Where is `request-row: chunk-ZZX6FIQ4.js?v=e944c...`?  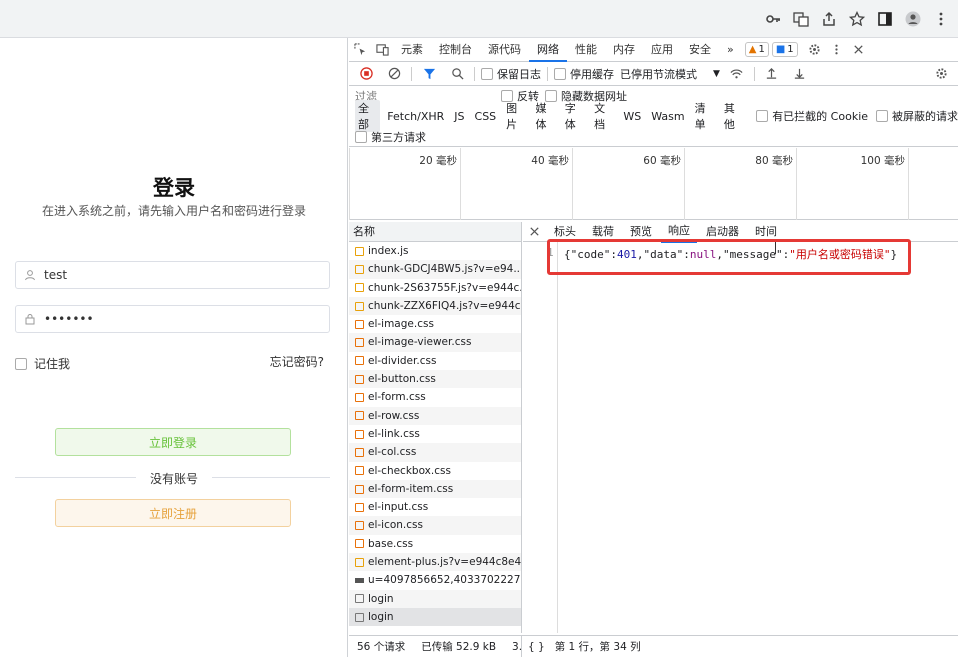
request-row: chunk-ZZX6FIQ4.js?v=e944c... is located at coordinates (435, 306).